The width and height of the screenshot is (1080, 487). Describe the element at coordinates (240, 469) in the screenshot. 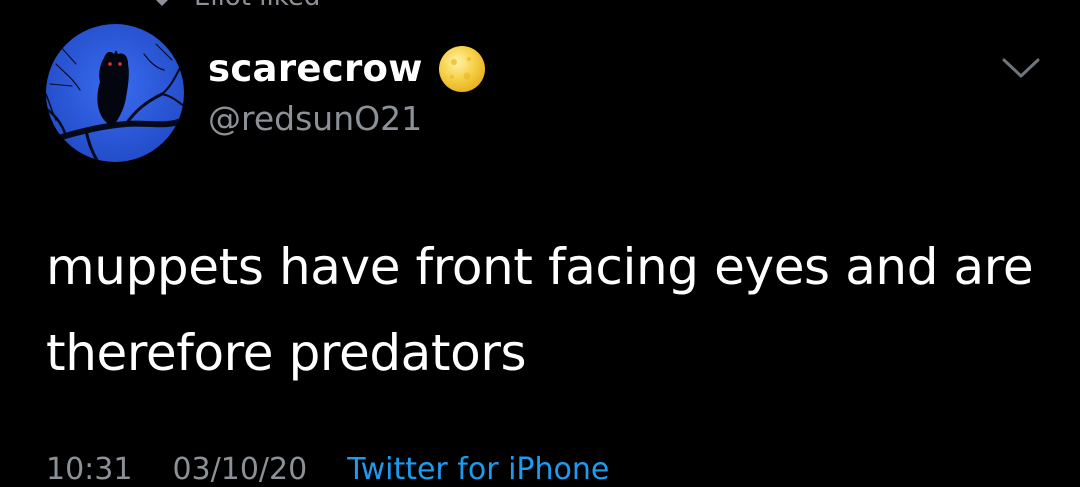

I see `tweet-date: 03/10/20` at that location.